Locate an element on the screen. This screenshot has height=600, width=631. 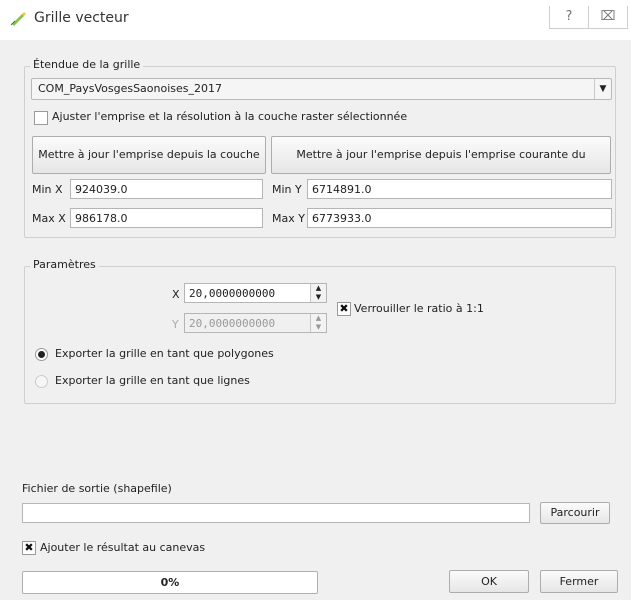
update-from-layer-button: Mettre à jour l'emprise depuis la couche is located at coordinates (149, 155).